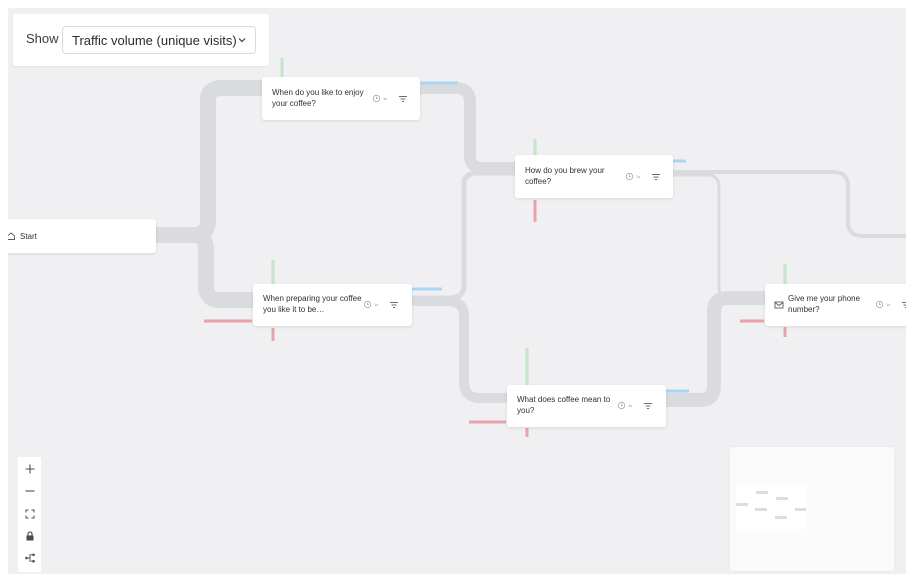 The height and width of the screenshot is (574, 914). What do you see at coordinates (564, 405) in the screenshot?
I see `node-title: What does coffee mean to you?` at bounding box center [564, 405].